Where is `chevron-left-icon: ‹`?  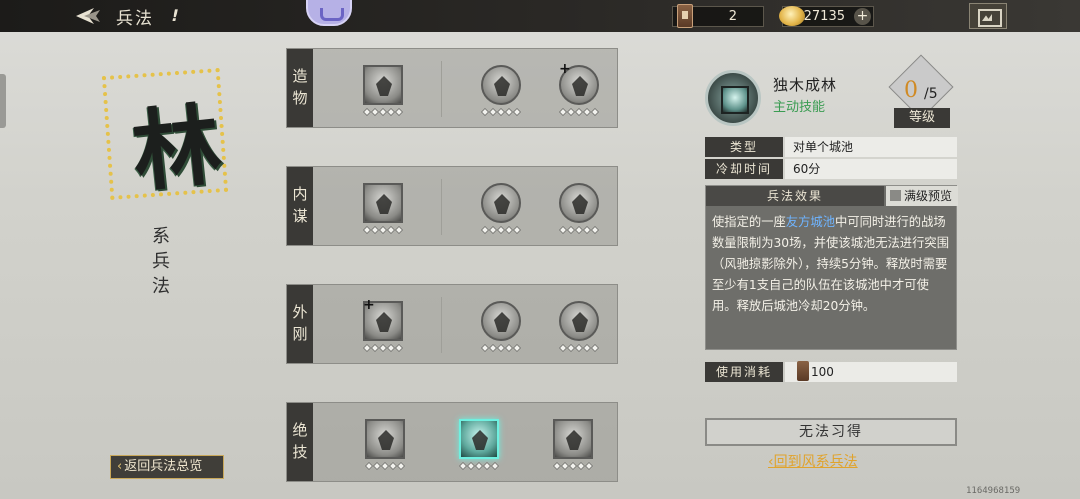 chevron-left-icon: ‹ is located at coordinates (120, 466).